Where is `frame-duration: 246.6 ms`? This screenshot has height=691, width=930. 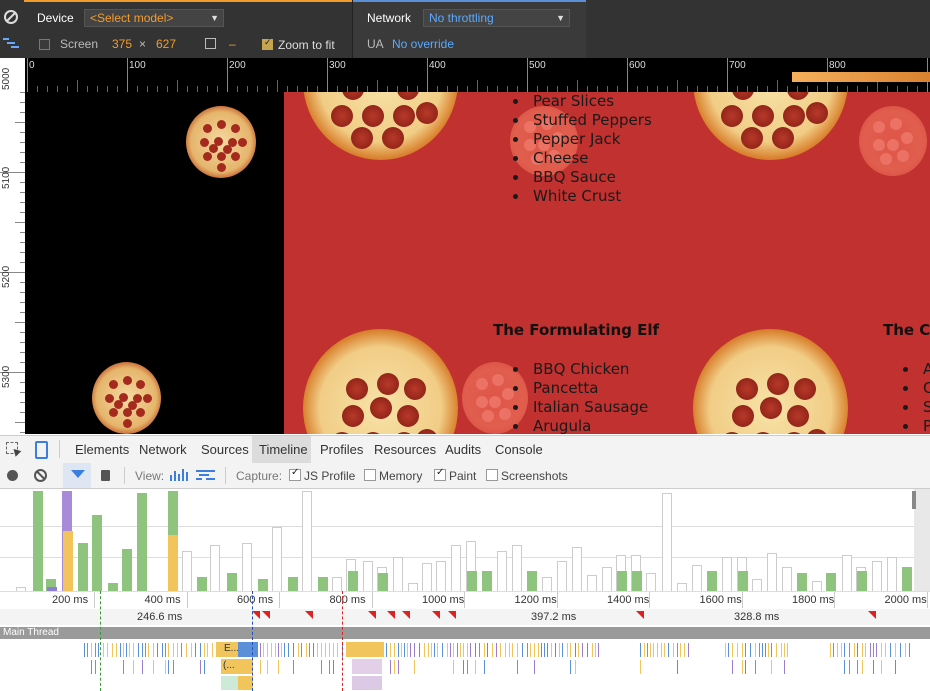
frame-duration: 246.6 ms is located at coordinates (159, 617).